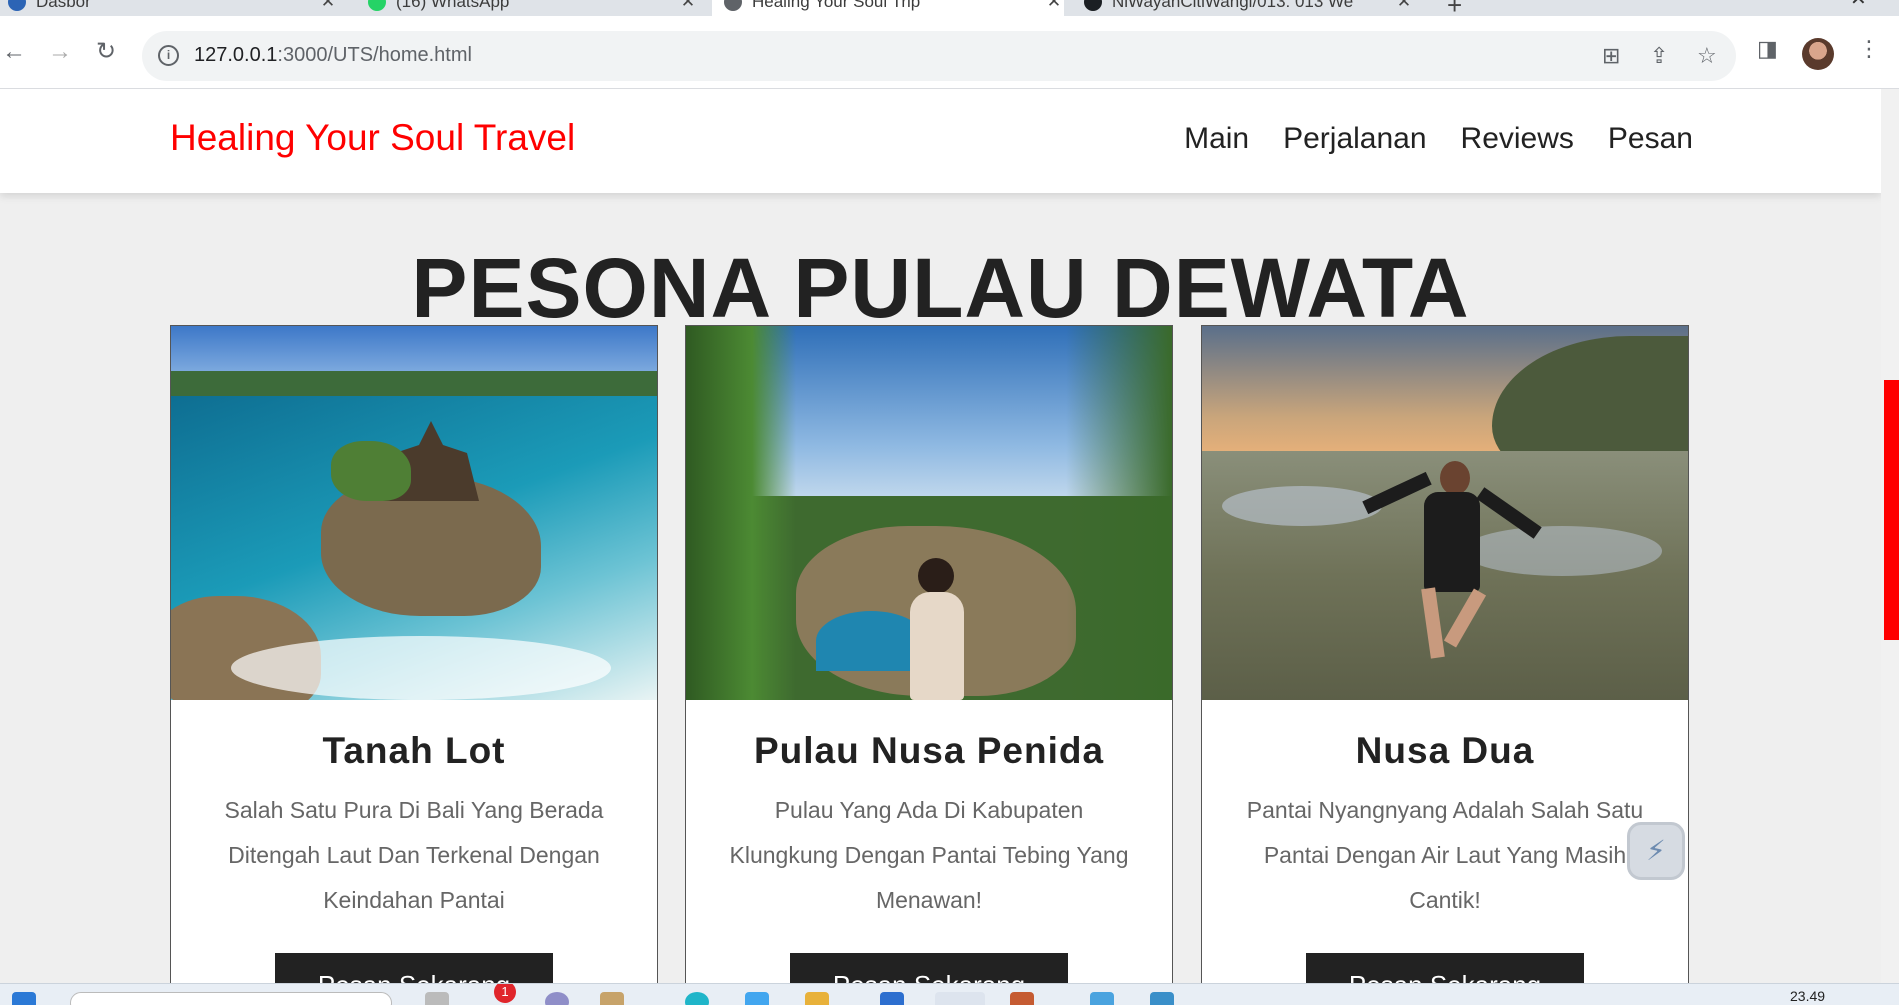  Describe the element at coordinates (1818, 54) in the screenshot. I see `profile-avatar` at that location.